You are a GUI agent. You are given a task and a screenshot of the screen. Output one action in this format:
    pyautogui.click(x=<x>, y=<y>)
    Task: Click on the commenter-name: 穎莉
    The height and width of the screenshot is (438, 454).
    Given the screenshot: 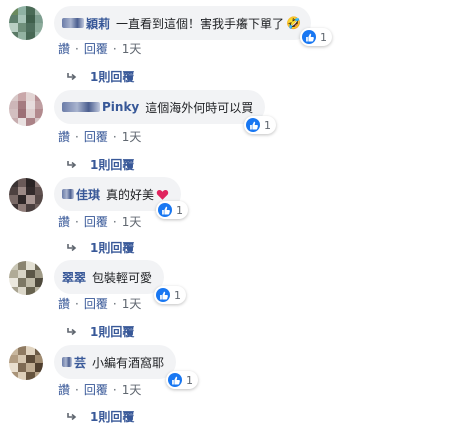 What is the action you would take?
    pyautogui.click(x=86, y=23)
    